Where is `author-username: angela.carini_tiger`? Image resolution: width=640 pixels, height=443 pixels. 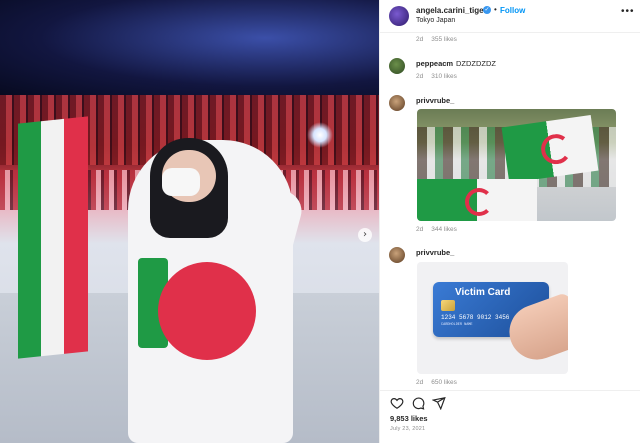
author-username: angela.carini_tiger is located at coordinates (451, 10).